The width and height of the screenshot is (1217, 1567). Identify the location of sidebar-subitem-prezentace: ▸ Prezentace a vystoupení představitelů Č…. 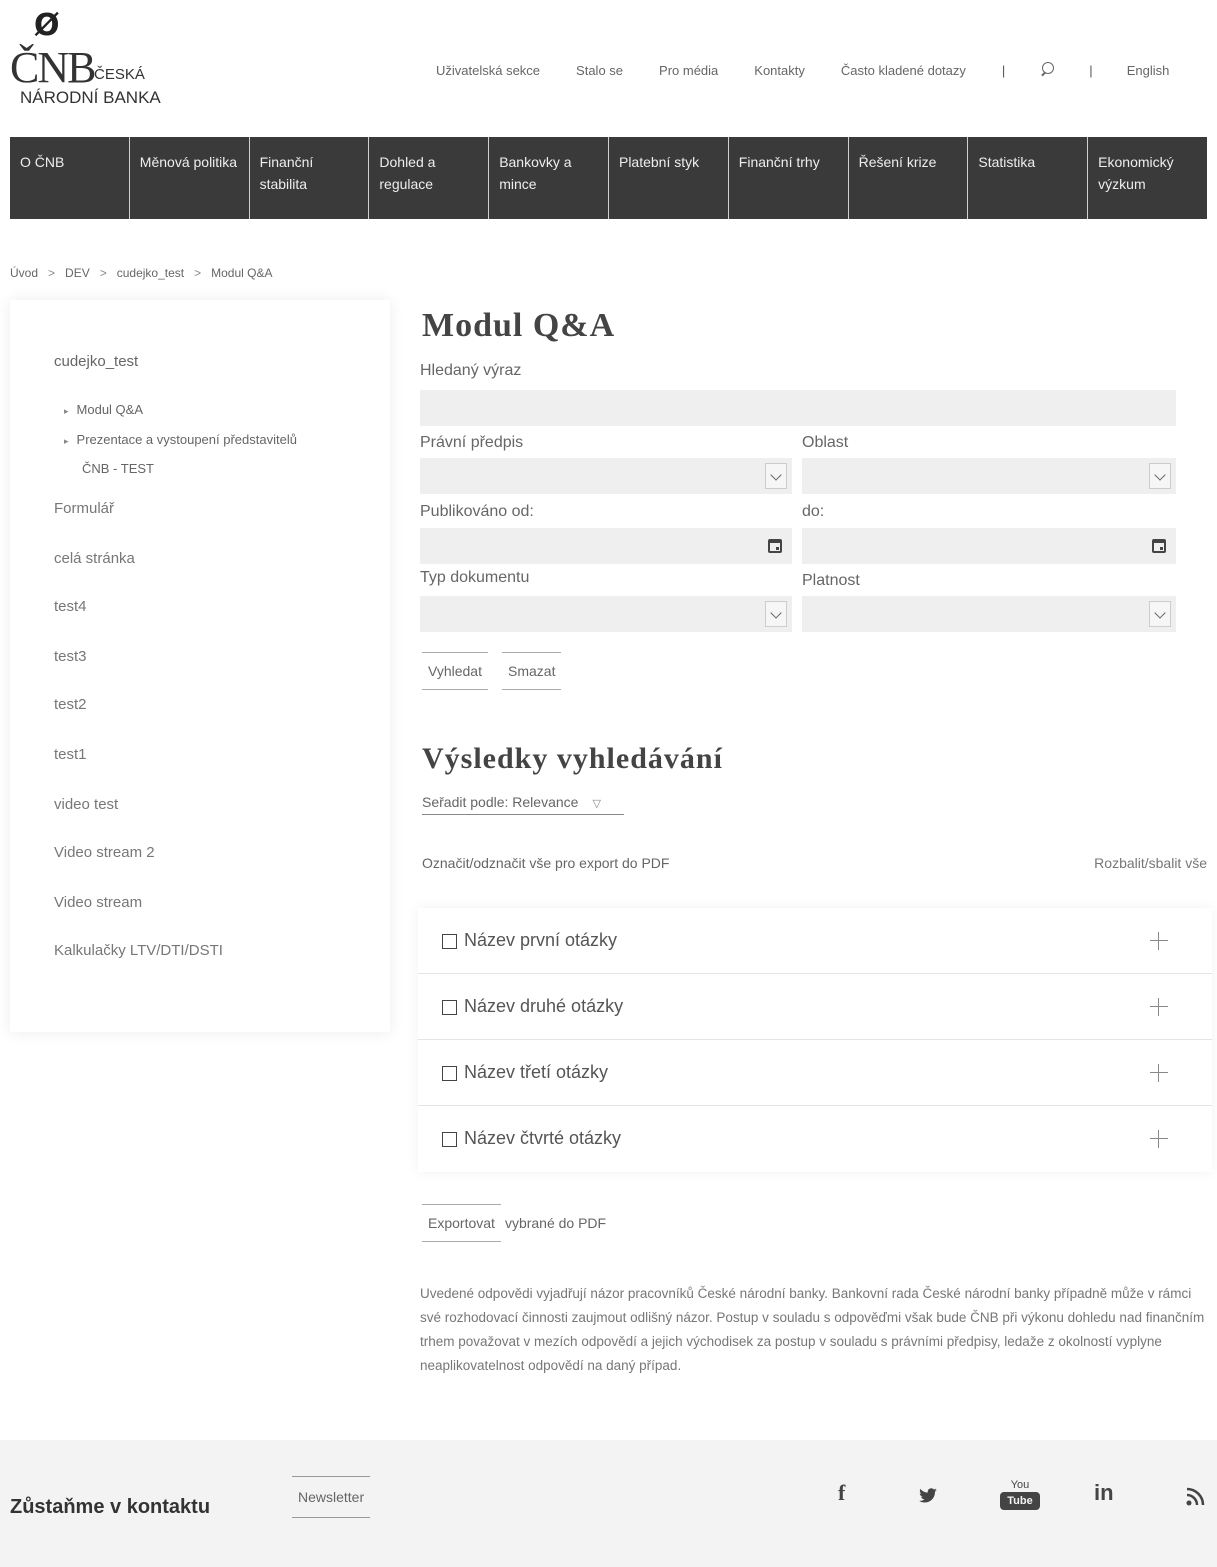
(180, 454).